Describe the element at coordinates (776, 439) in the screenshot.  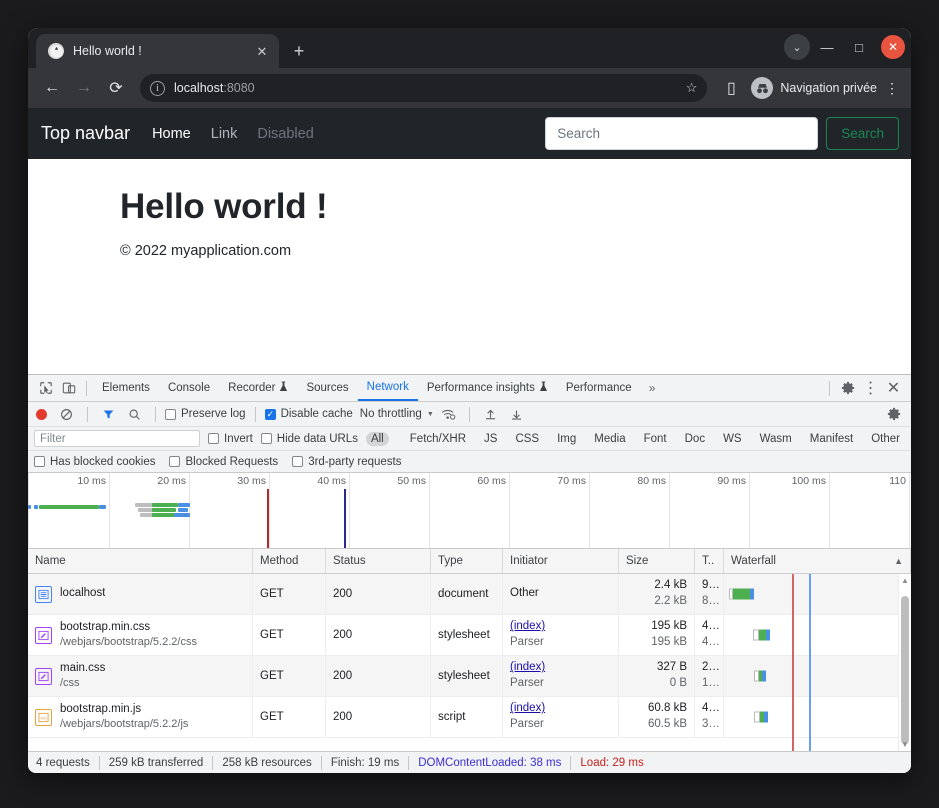
I see `filter-type-wasm: Wasm` at that location.